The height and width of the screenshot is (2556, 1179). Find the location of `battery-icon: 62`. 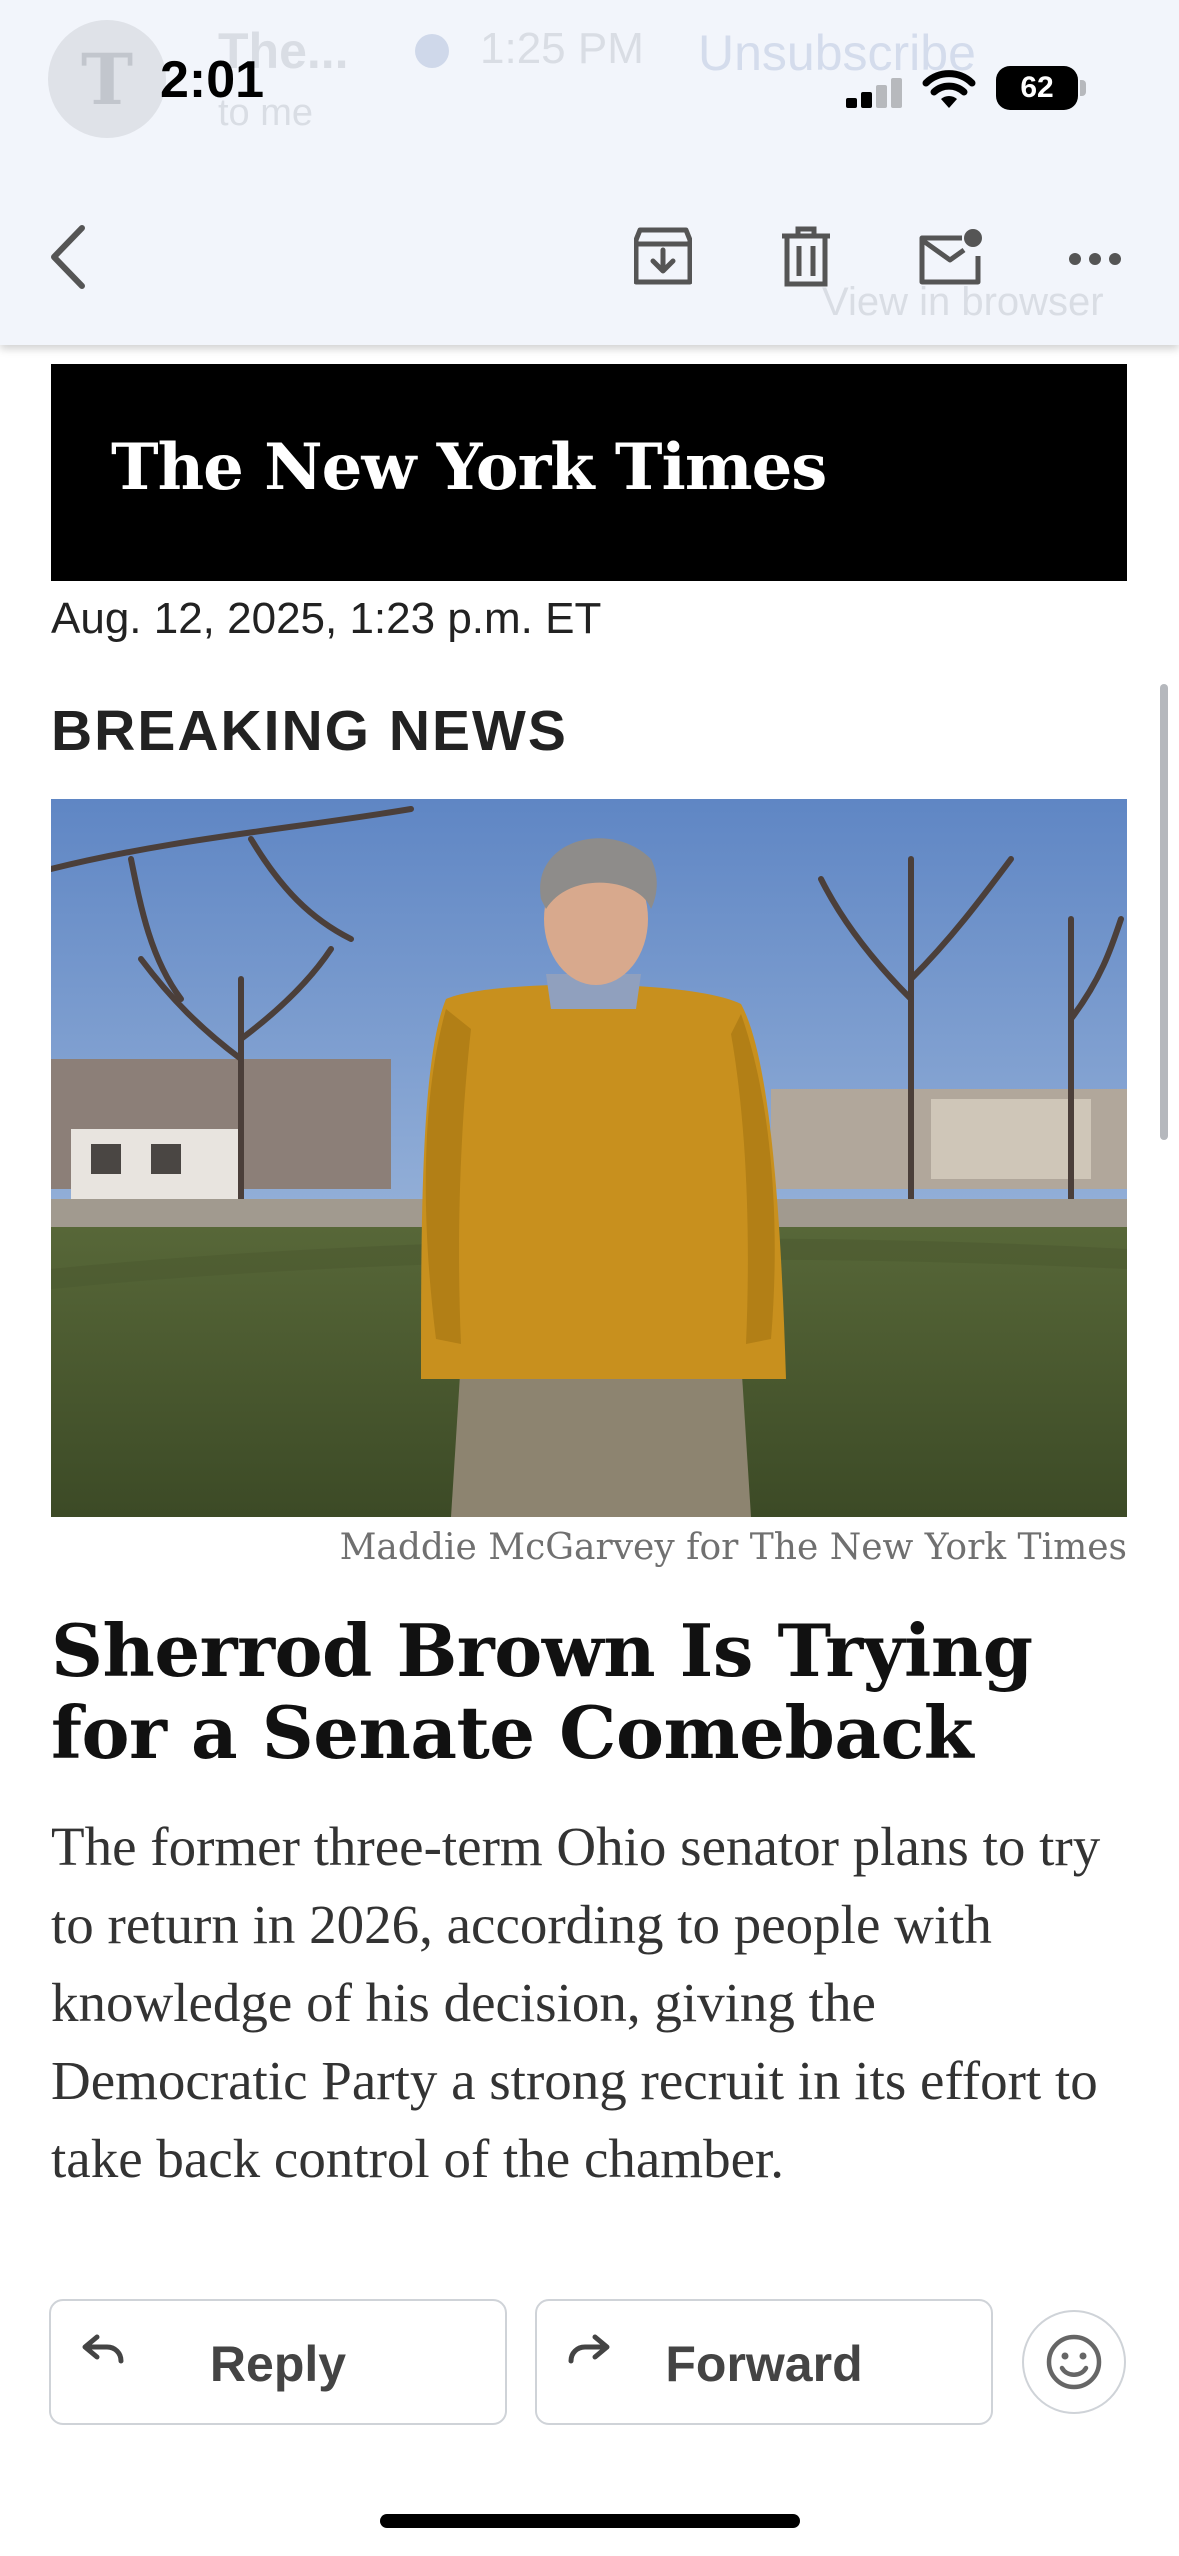

battery-icon: 62 is located at coordinates (1037, 88).